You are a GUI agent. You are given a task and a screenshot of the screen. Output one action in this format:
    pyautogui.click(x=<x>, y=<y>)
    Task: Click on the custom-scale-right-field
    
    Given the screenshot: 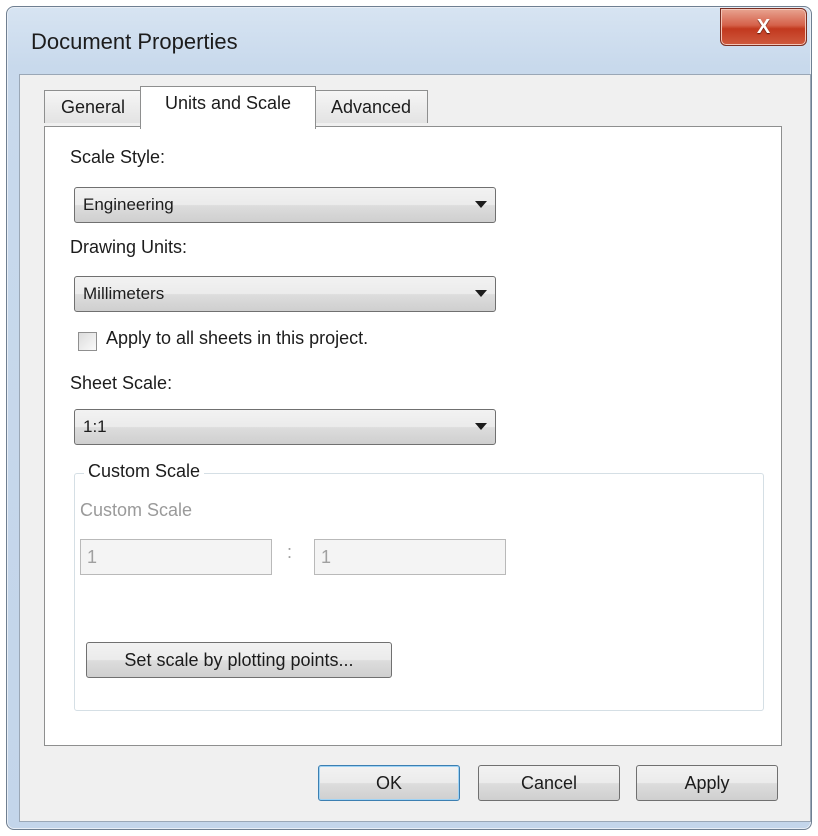 What is the action you would take?
    pyautogui.click(x=410, y=557)
    